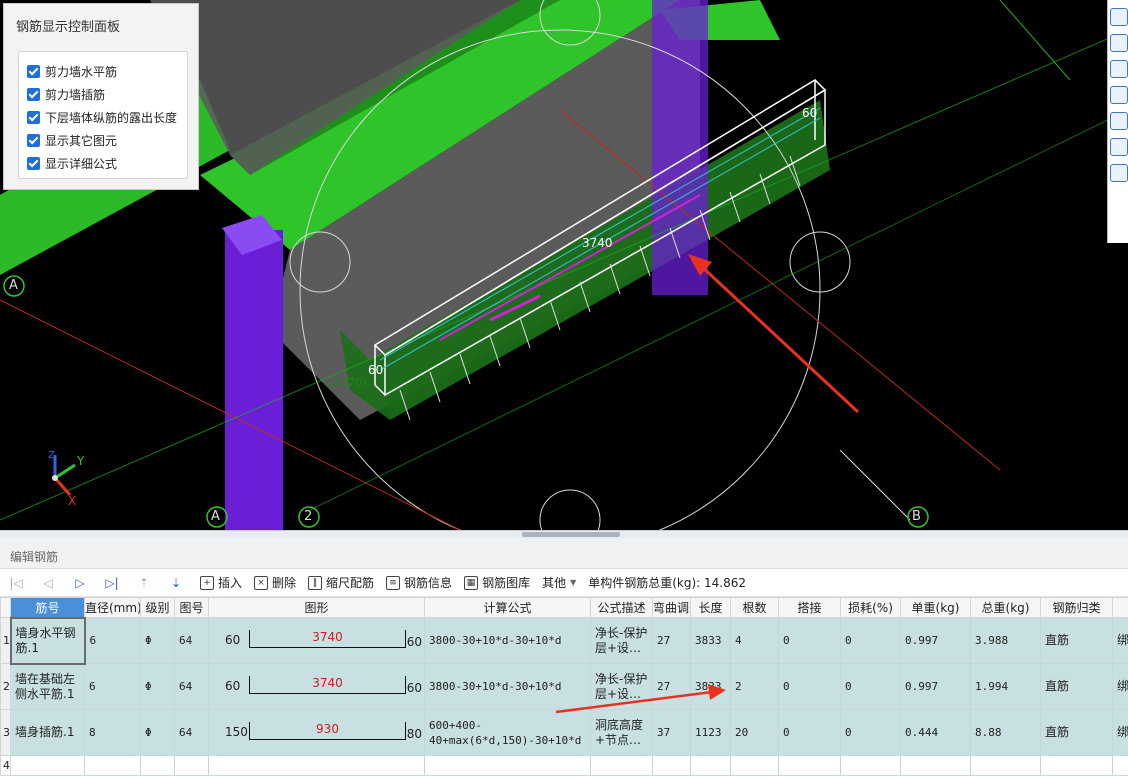 The image size is (1128, 777). I want to click on row-number: 3, so click(5, 732).